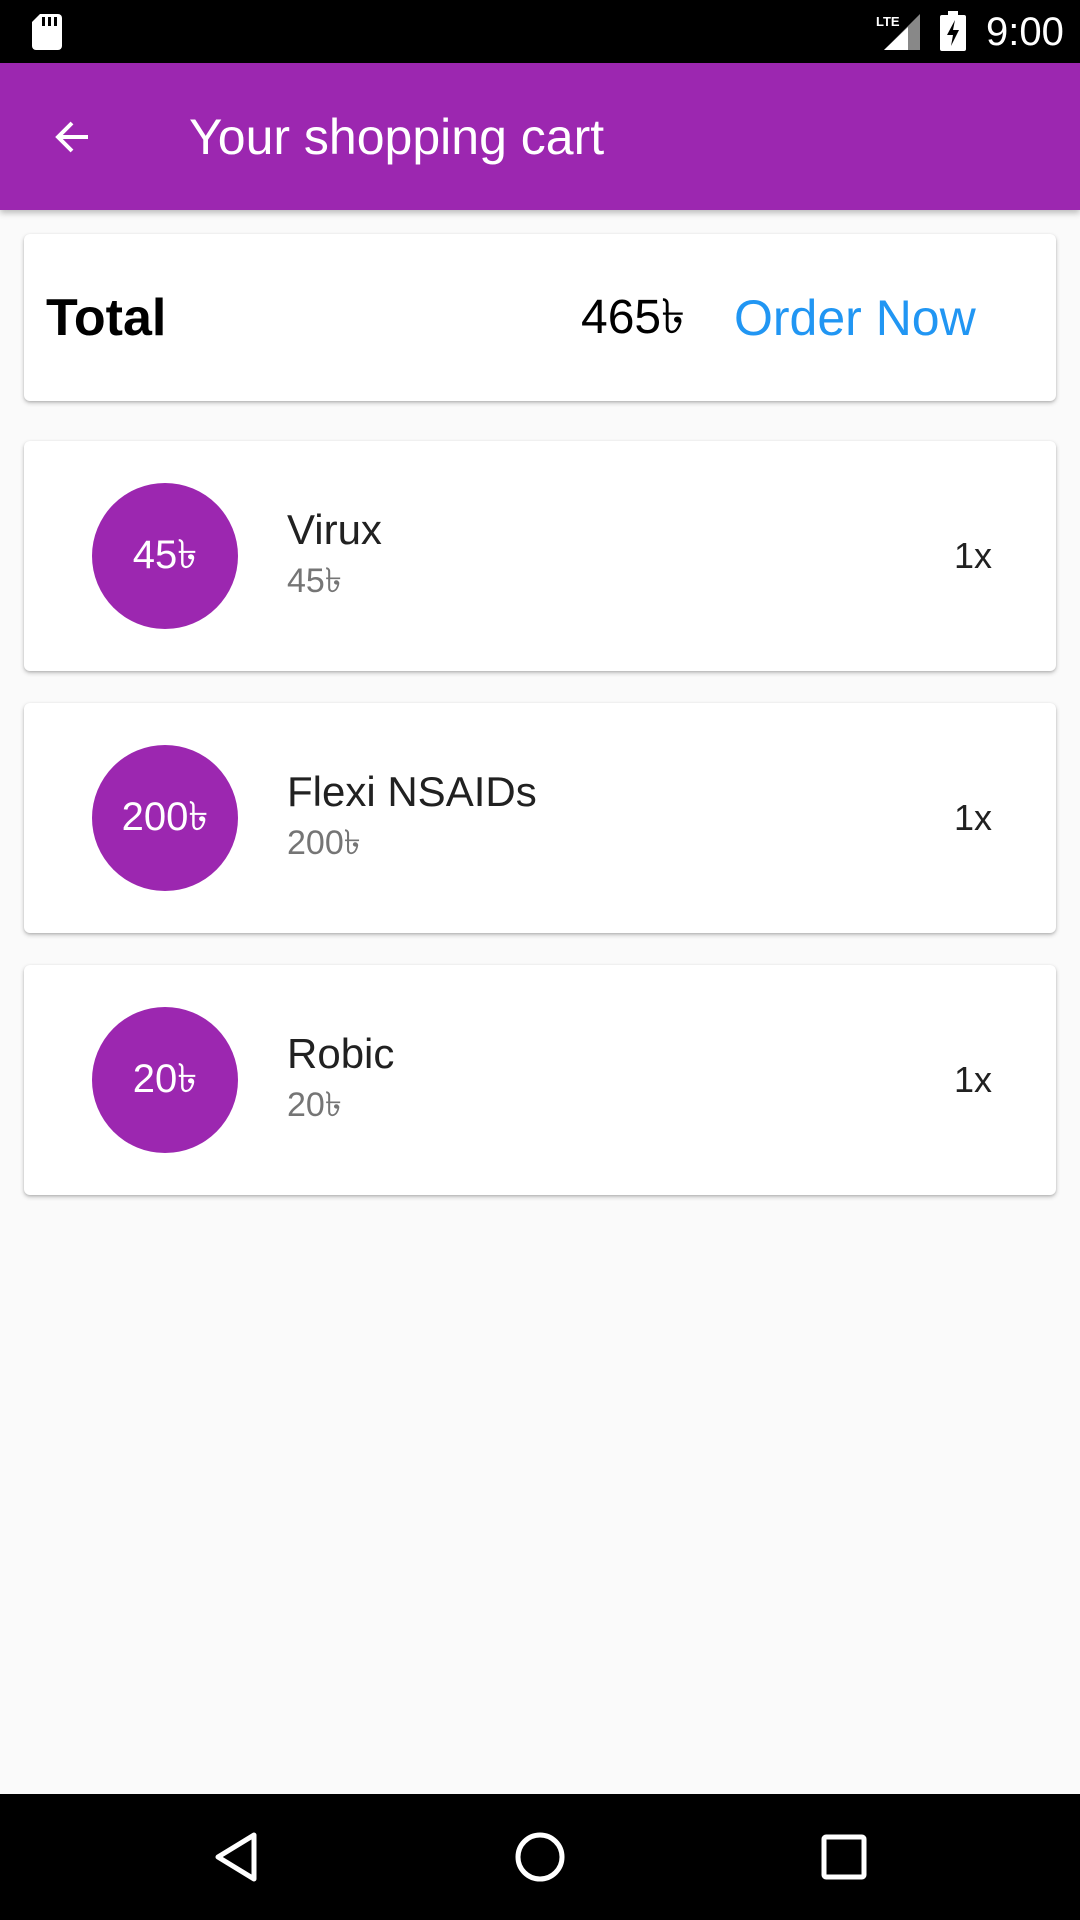 The height and width of the screenshot is (1920, 1080). What do you see at coordinates (953, 31) in the screenshot?
I see `battery-charging-icon` at bounding box center [953, 31].